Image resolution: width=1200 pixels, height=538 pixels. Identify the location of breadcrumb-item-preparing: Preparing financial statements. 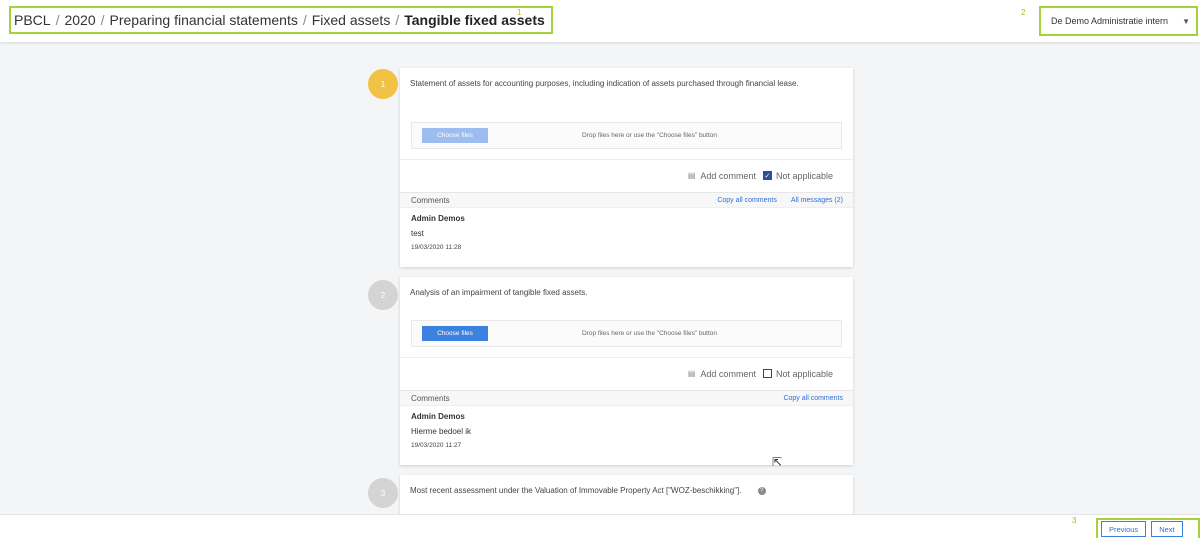
(204, 20).